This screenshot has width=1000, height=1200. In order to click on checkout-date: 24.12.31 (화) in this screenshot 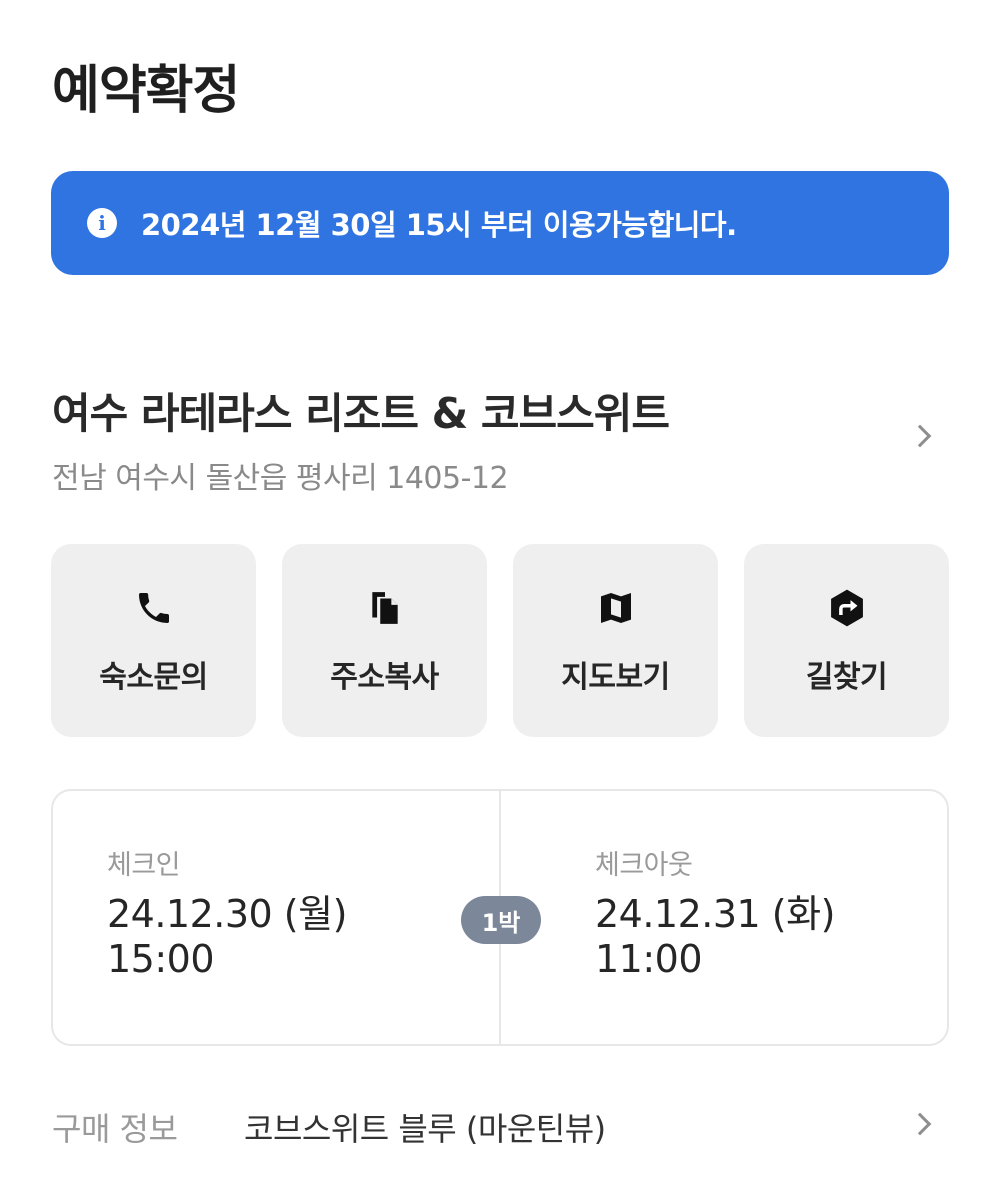, I will do `click(715, 914)`.